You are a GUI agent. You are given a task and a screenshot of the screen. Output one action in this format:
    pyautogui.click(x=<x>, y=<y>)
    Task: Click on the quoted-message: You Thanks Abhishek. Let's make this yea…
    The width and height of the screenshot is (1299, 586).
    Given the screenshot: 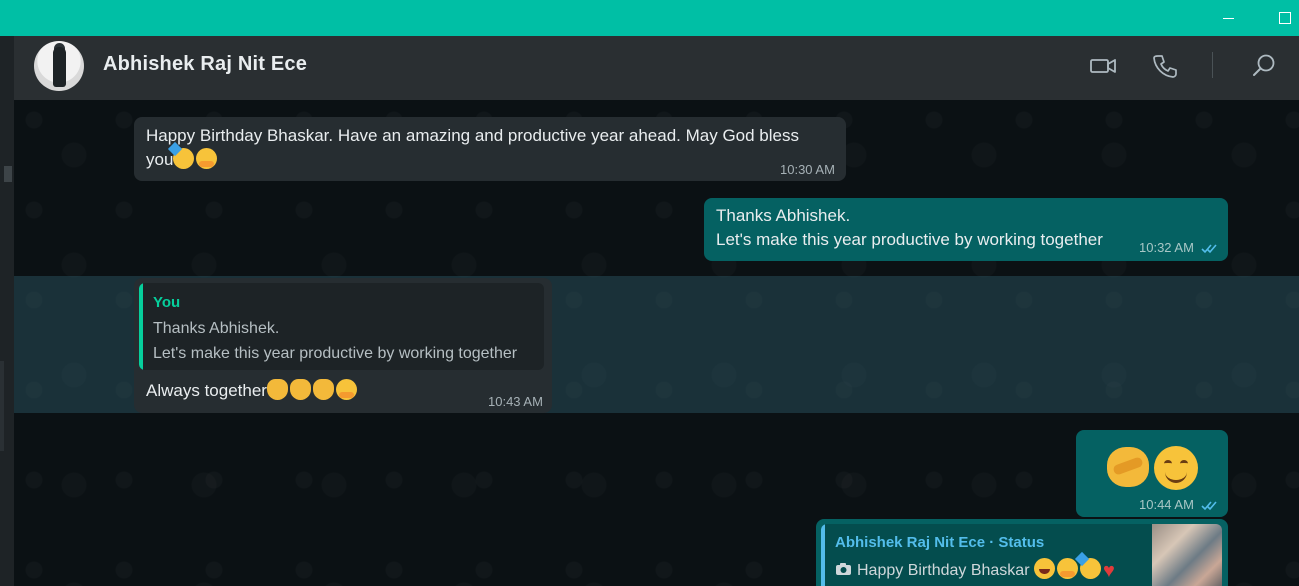 What is the action you would take?
    pyautogui.click(x=341, y=326)
    